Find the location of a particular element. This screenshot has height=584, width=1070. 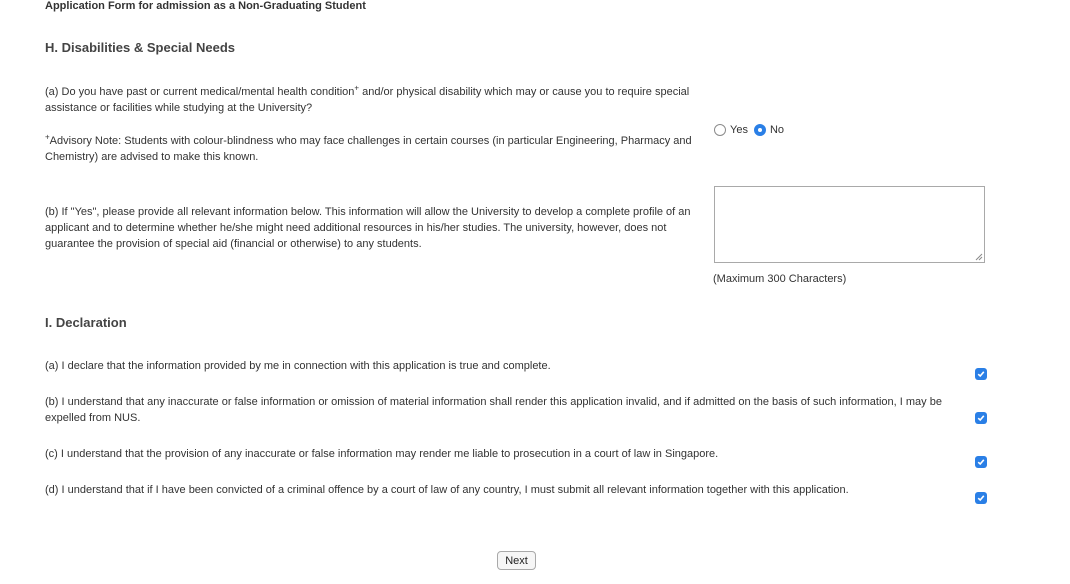

section-i-heading: I. Declaration is located at coordinates (86, 322).